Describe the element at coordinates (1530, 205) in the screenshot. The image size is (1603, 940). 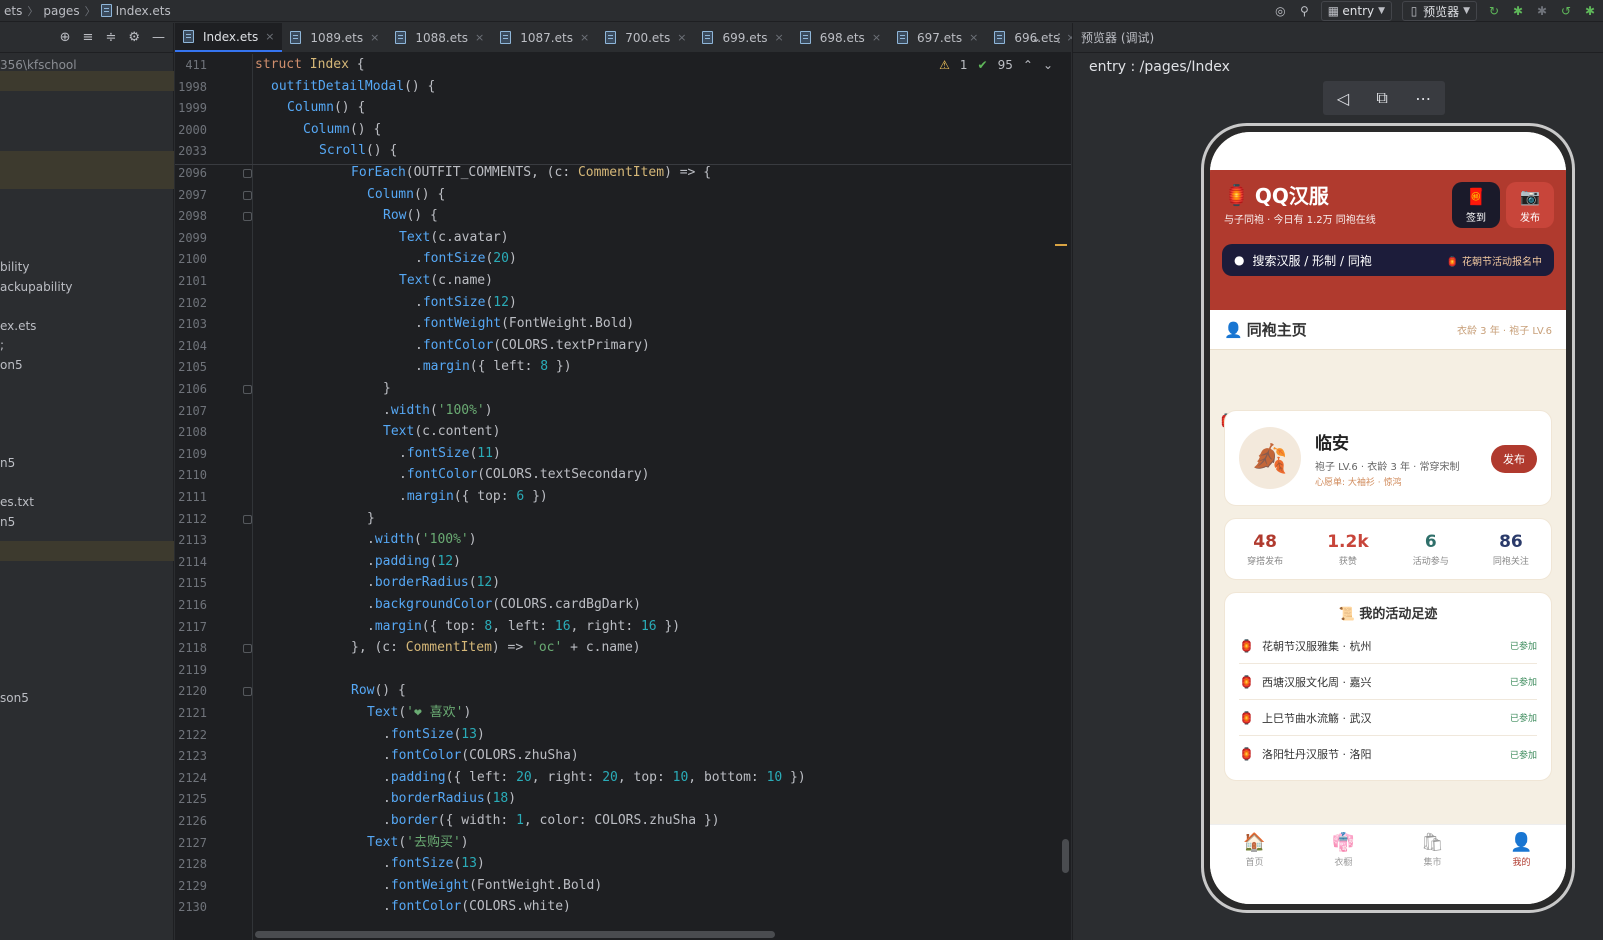
I see `post-button: 📷 发布` at that location.